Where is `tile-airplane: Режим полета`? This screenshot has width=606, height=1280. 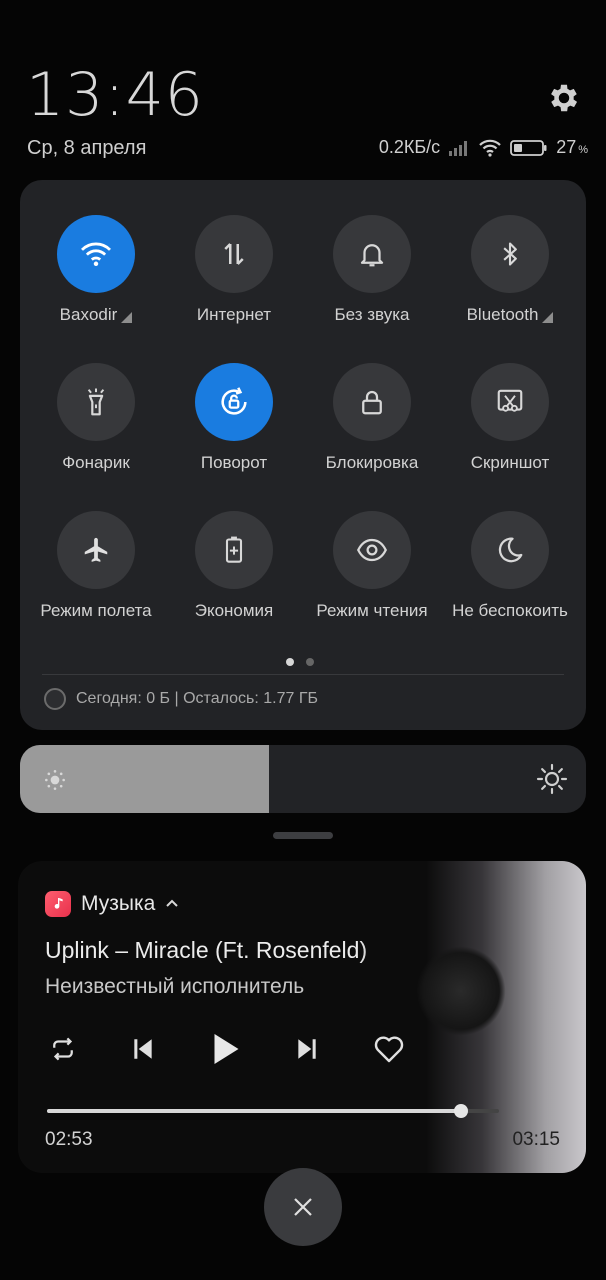 tile-airplane: Режим полета is located at coordinates (96, 566).